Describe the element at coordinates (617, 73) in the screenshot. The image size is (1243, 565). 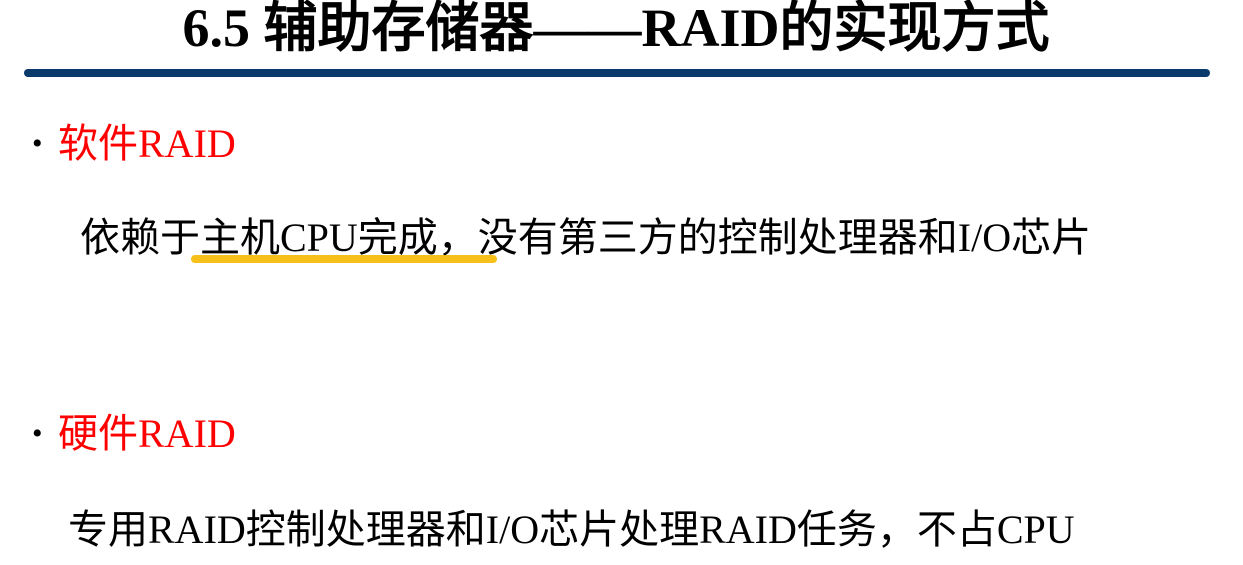
I see `title-underline-rule` at that location.